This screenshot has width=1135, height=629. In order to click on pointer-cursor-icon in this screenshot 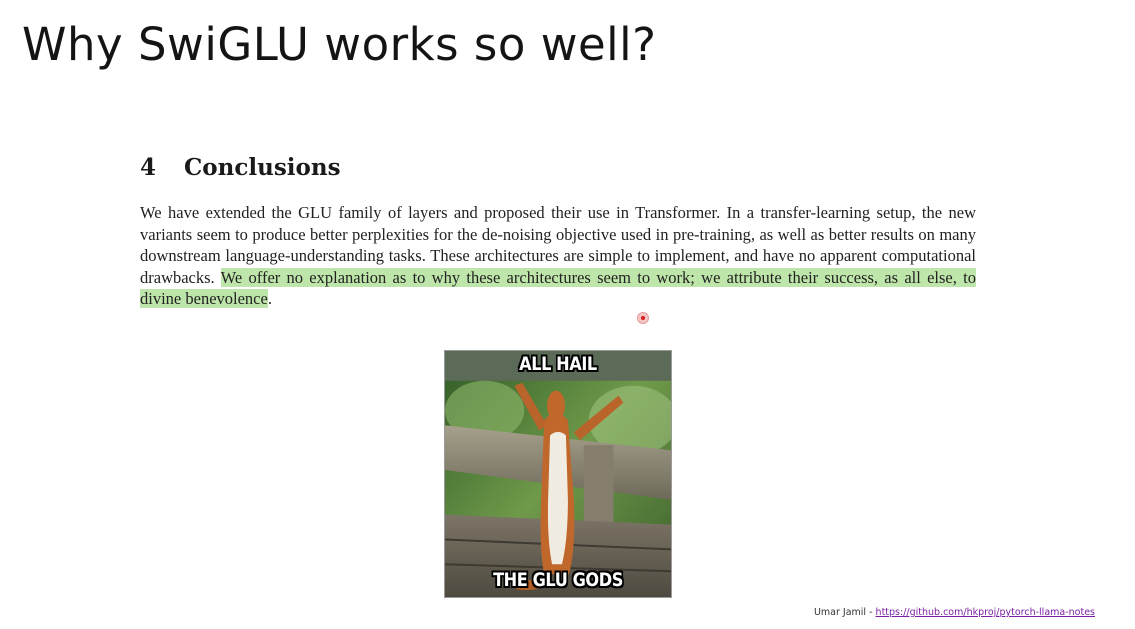, I will do `click(643, 318)`.